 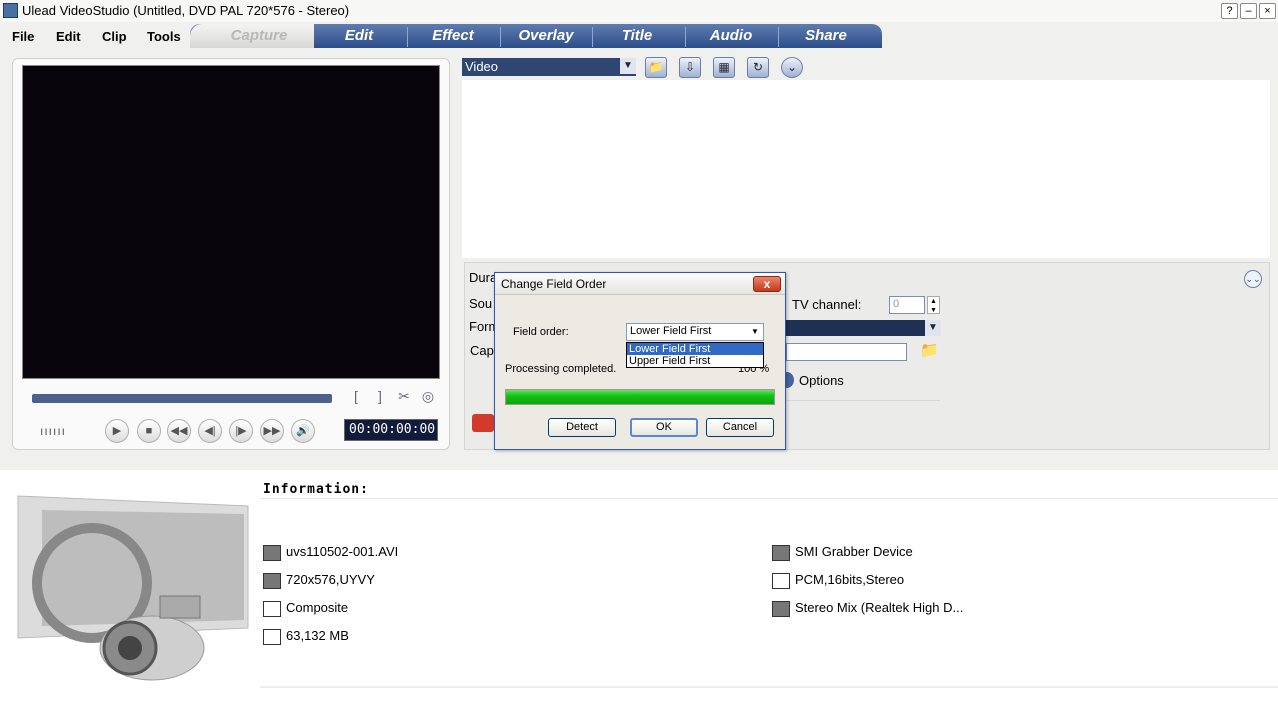 What do you see at coordinates (272, 581) in the screenshot?
I see `resolution-icon` at bounding box center [272, 581].